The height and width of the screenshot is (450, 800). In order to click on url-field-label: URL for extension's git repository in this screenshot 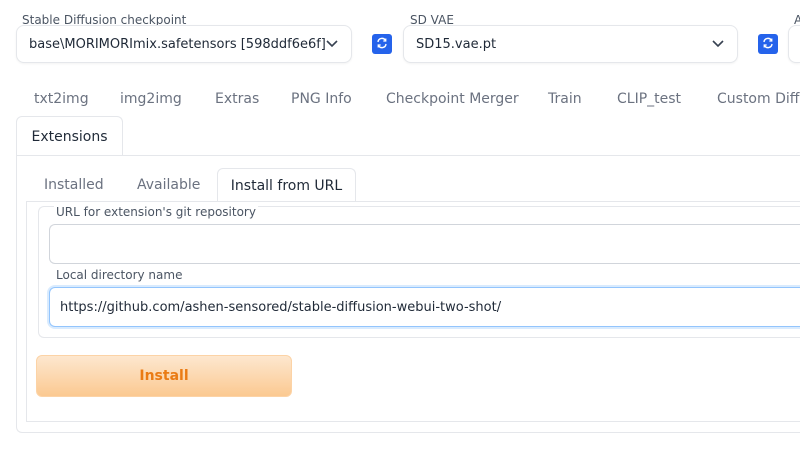, I will do `click(156, 212)`.